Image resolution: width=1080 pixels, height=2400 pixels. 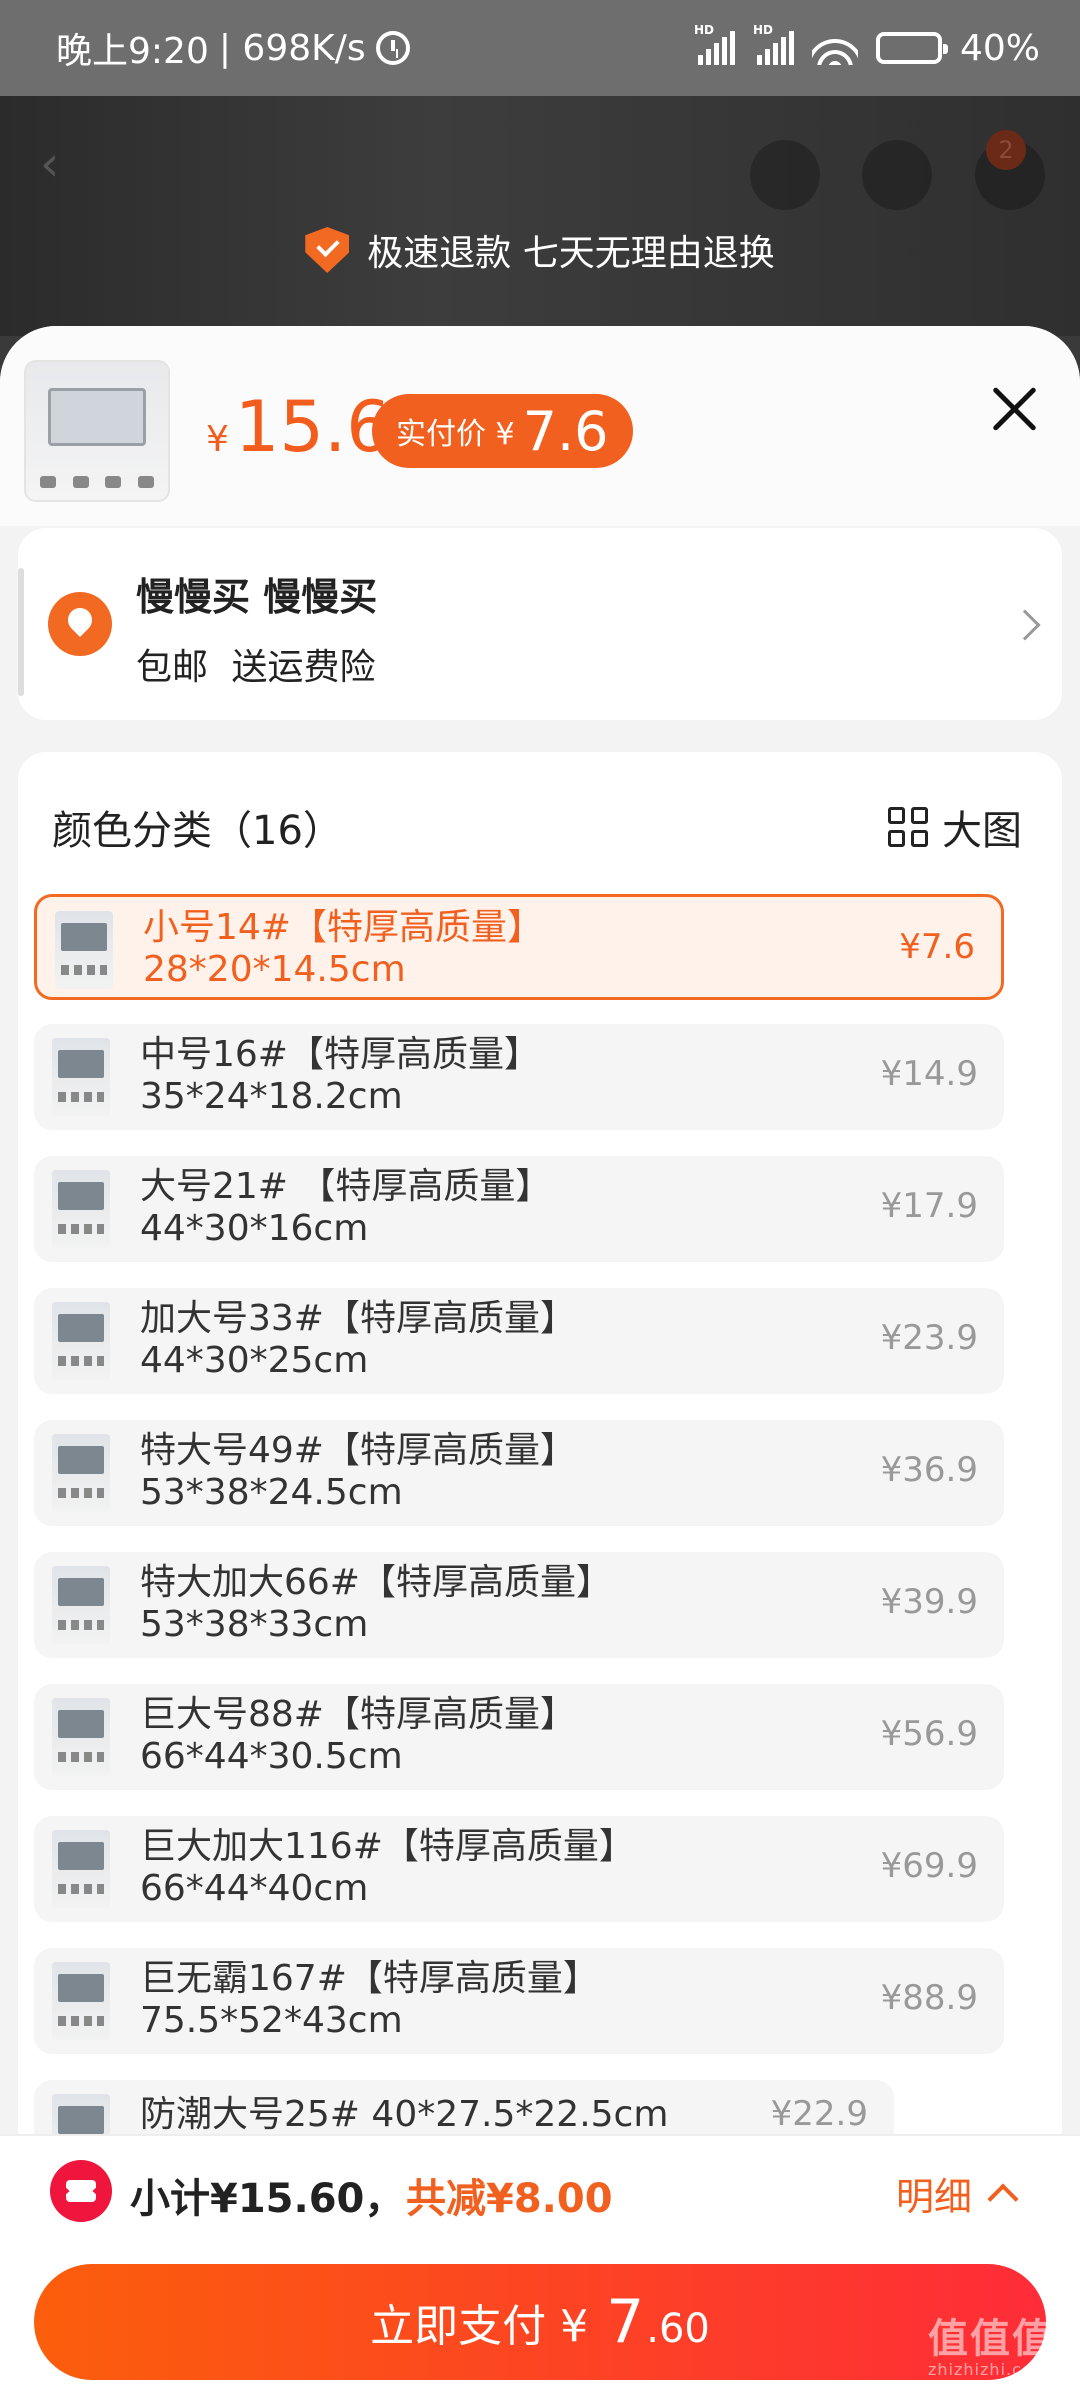 I want to click on guarantee-text: 极速退款 七天无理由退换, so click(x=571, y=253).